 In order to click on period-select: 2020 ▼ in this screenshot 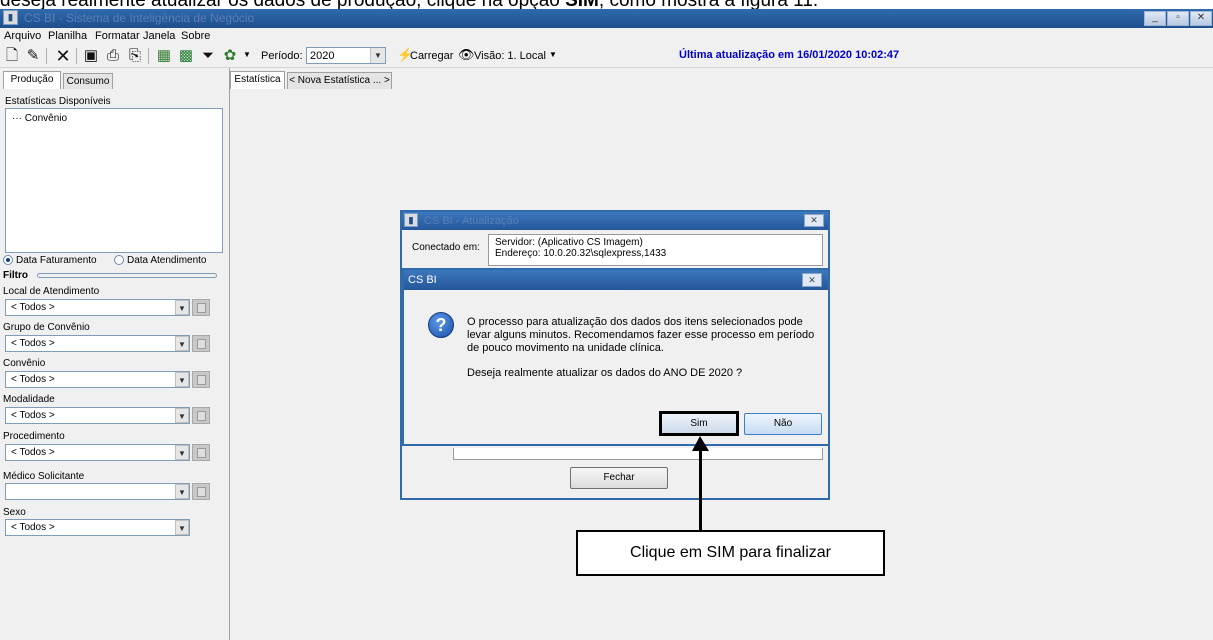, I will do `click(346, 55)`.